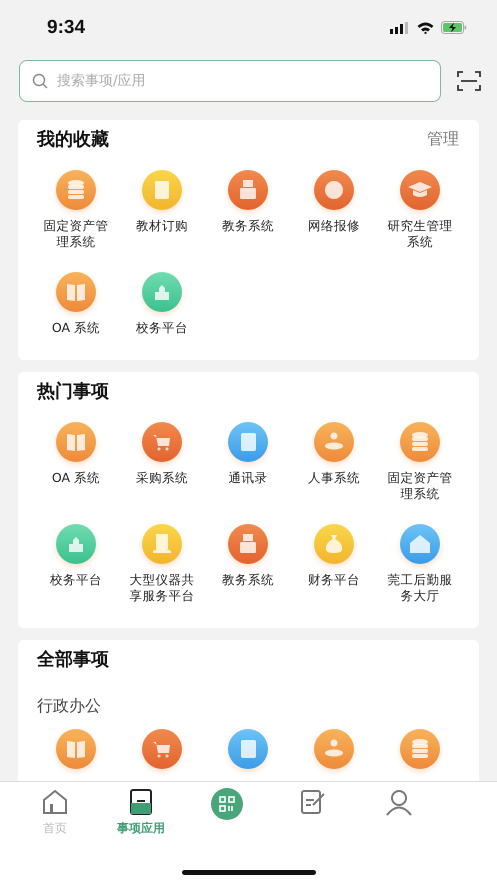 The width and height of the screenshot is (497, 883). I want to click on home-icon, so click(55, 802).